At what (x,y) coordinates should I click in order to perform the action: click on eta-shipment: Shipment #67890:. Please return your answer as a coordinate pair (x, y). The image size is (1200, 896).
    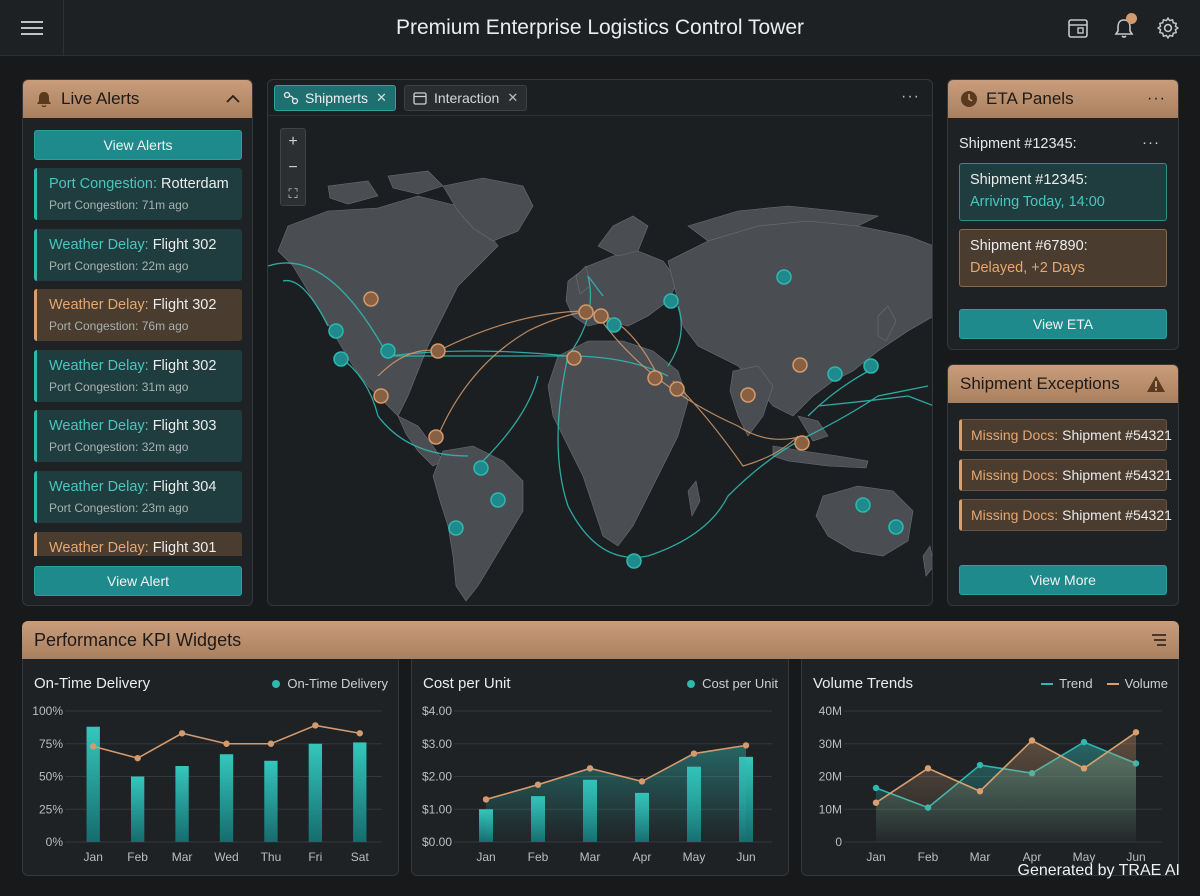
    Looking at the image, I should click on (1029, 246).